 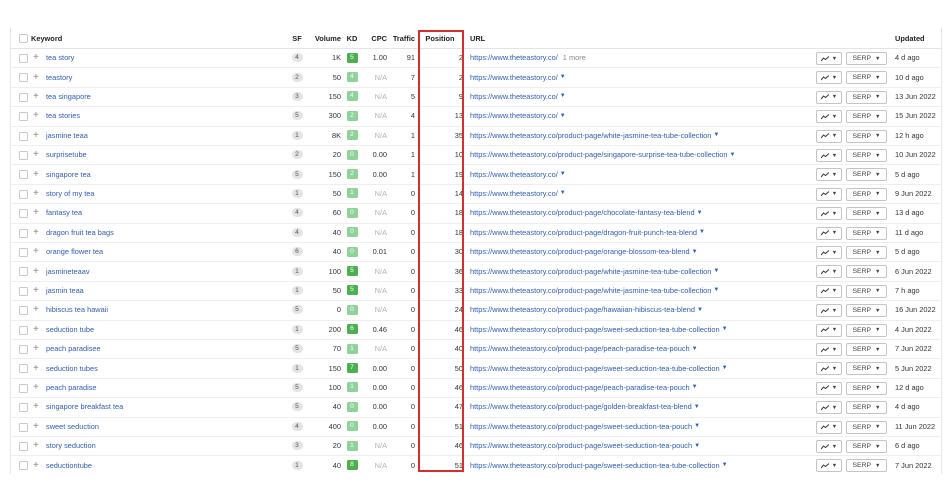 What do you see at coordinates (73, 348) in the screenshot?
I see `keyword-link: peach paradisee` at bounding box center [73, 348].